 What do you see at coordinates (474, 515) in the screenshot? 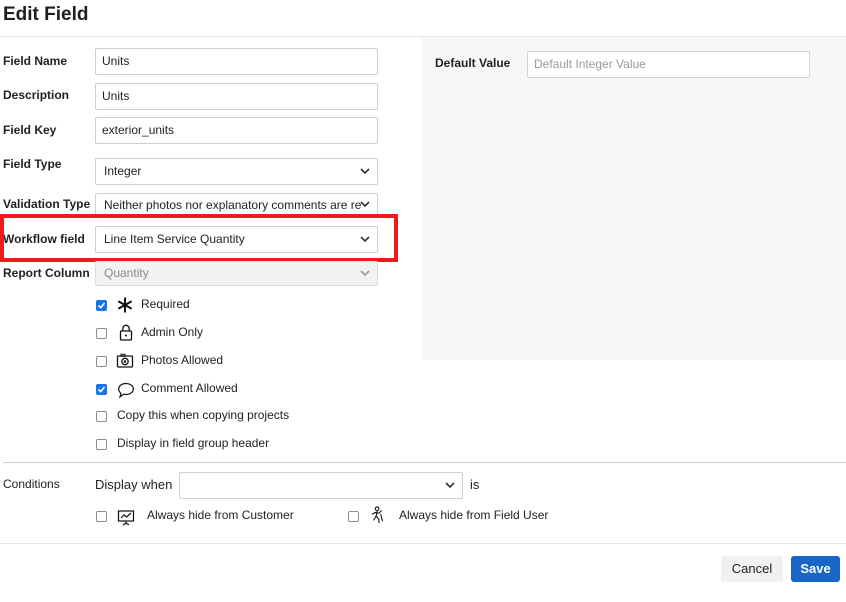
I see `hide-from-field-user-label: Always hide from Field User` at bounding box center [474, 515].